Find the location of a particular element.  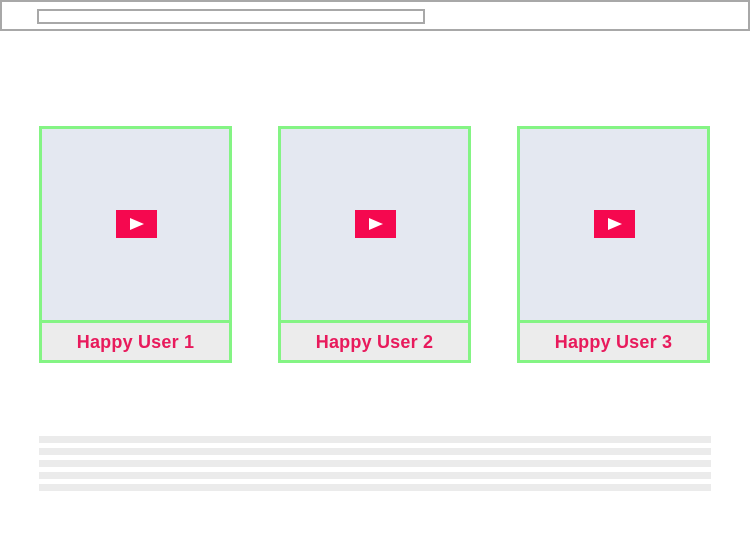

address-bar is located at coordinates (231, 16).